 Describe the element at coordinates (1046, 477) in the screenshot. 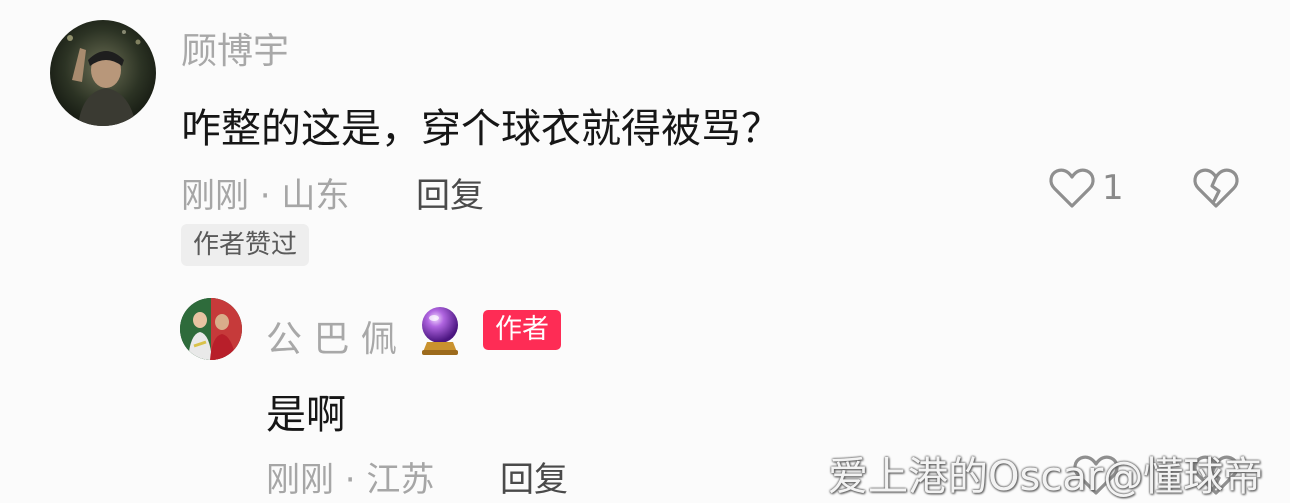

I see `watermark: 爱上港的Oscar@懂球帝` at that location.